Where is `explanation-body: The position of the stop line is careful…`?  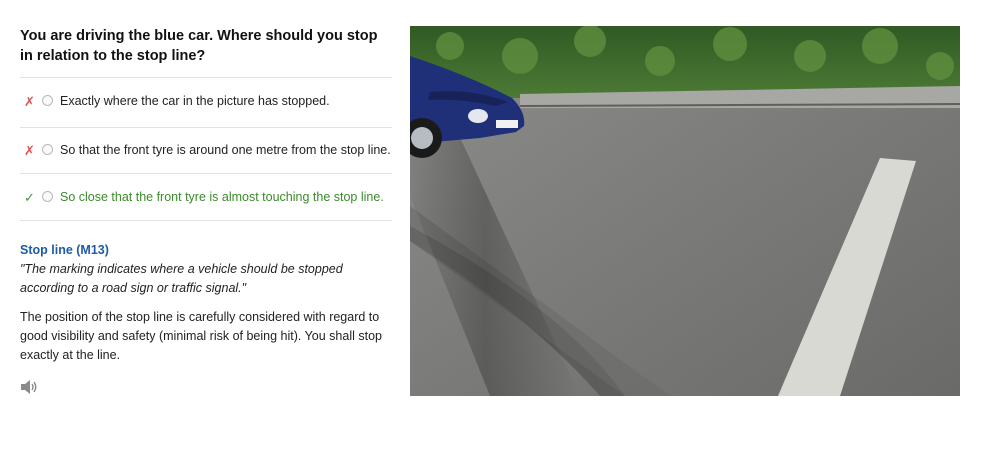
explanation-body: The position of the stop line is careful… is located at coordinates (201, 336).